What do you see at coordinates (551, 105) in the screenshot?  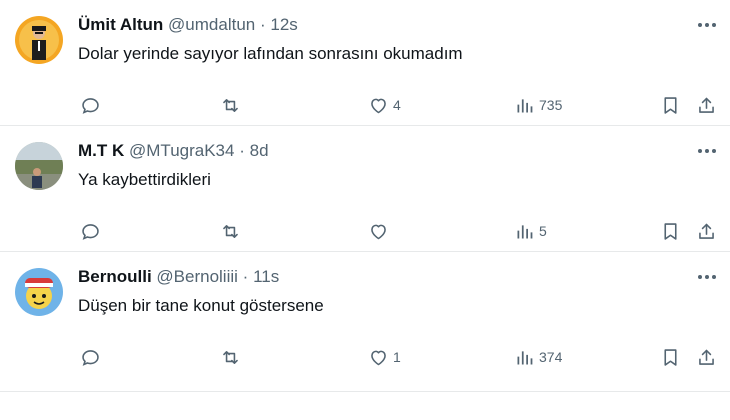 I see `views-count: 735` at bounding box center [551, 105].